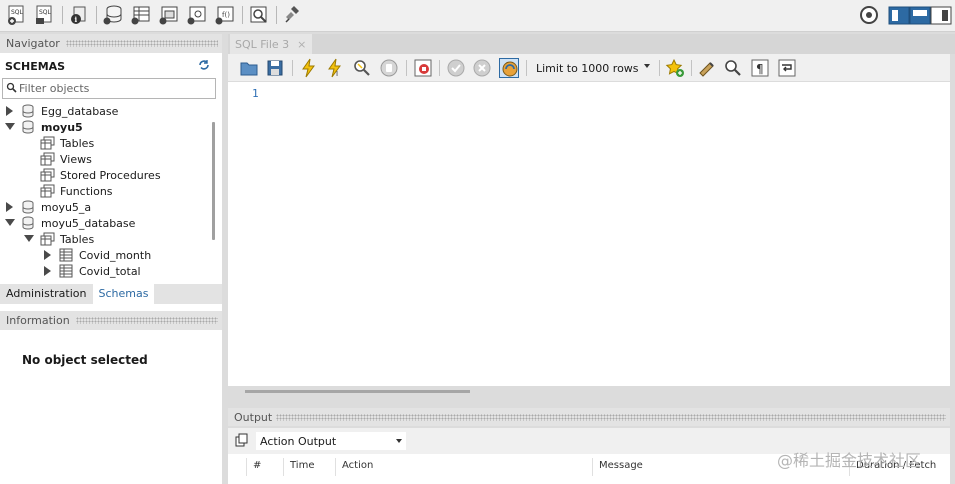  I want to click on tree-item-label: moyu5_database, so click(88, 223).